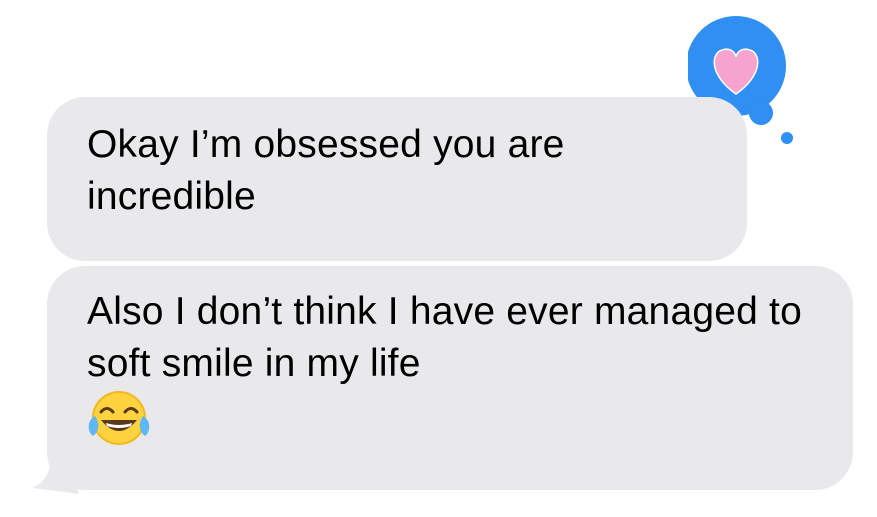  Describe the element at coordinates (326, 170) in the screenshot. I see `message-text: Okay I’m obsessed you are incredible` at that location.